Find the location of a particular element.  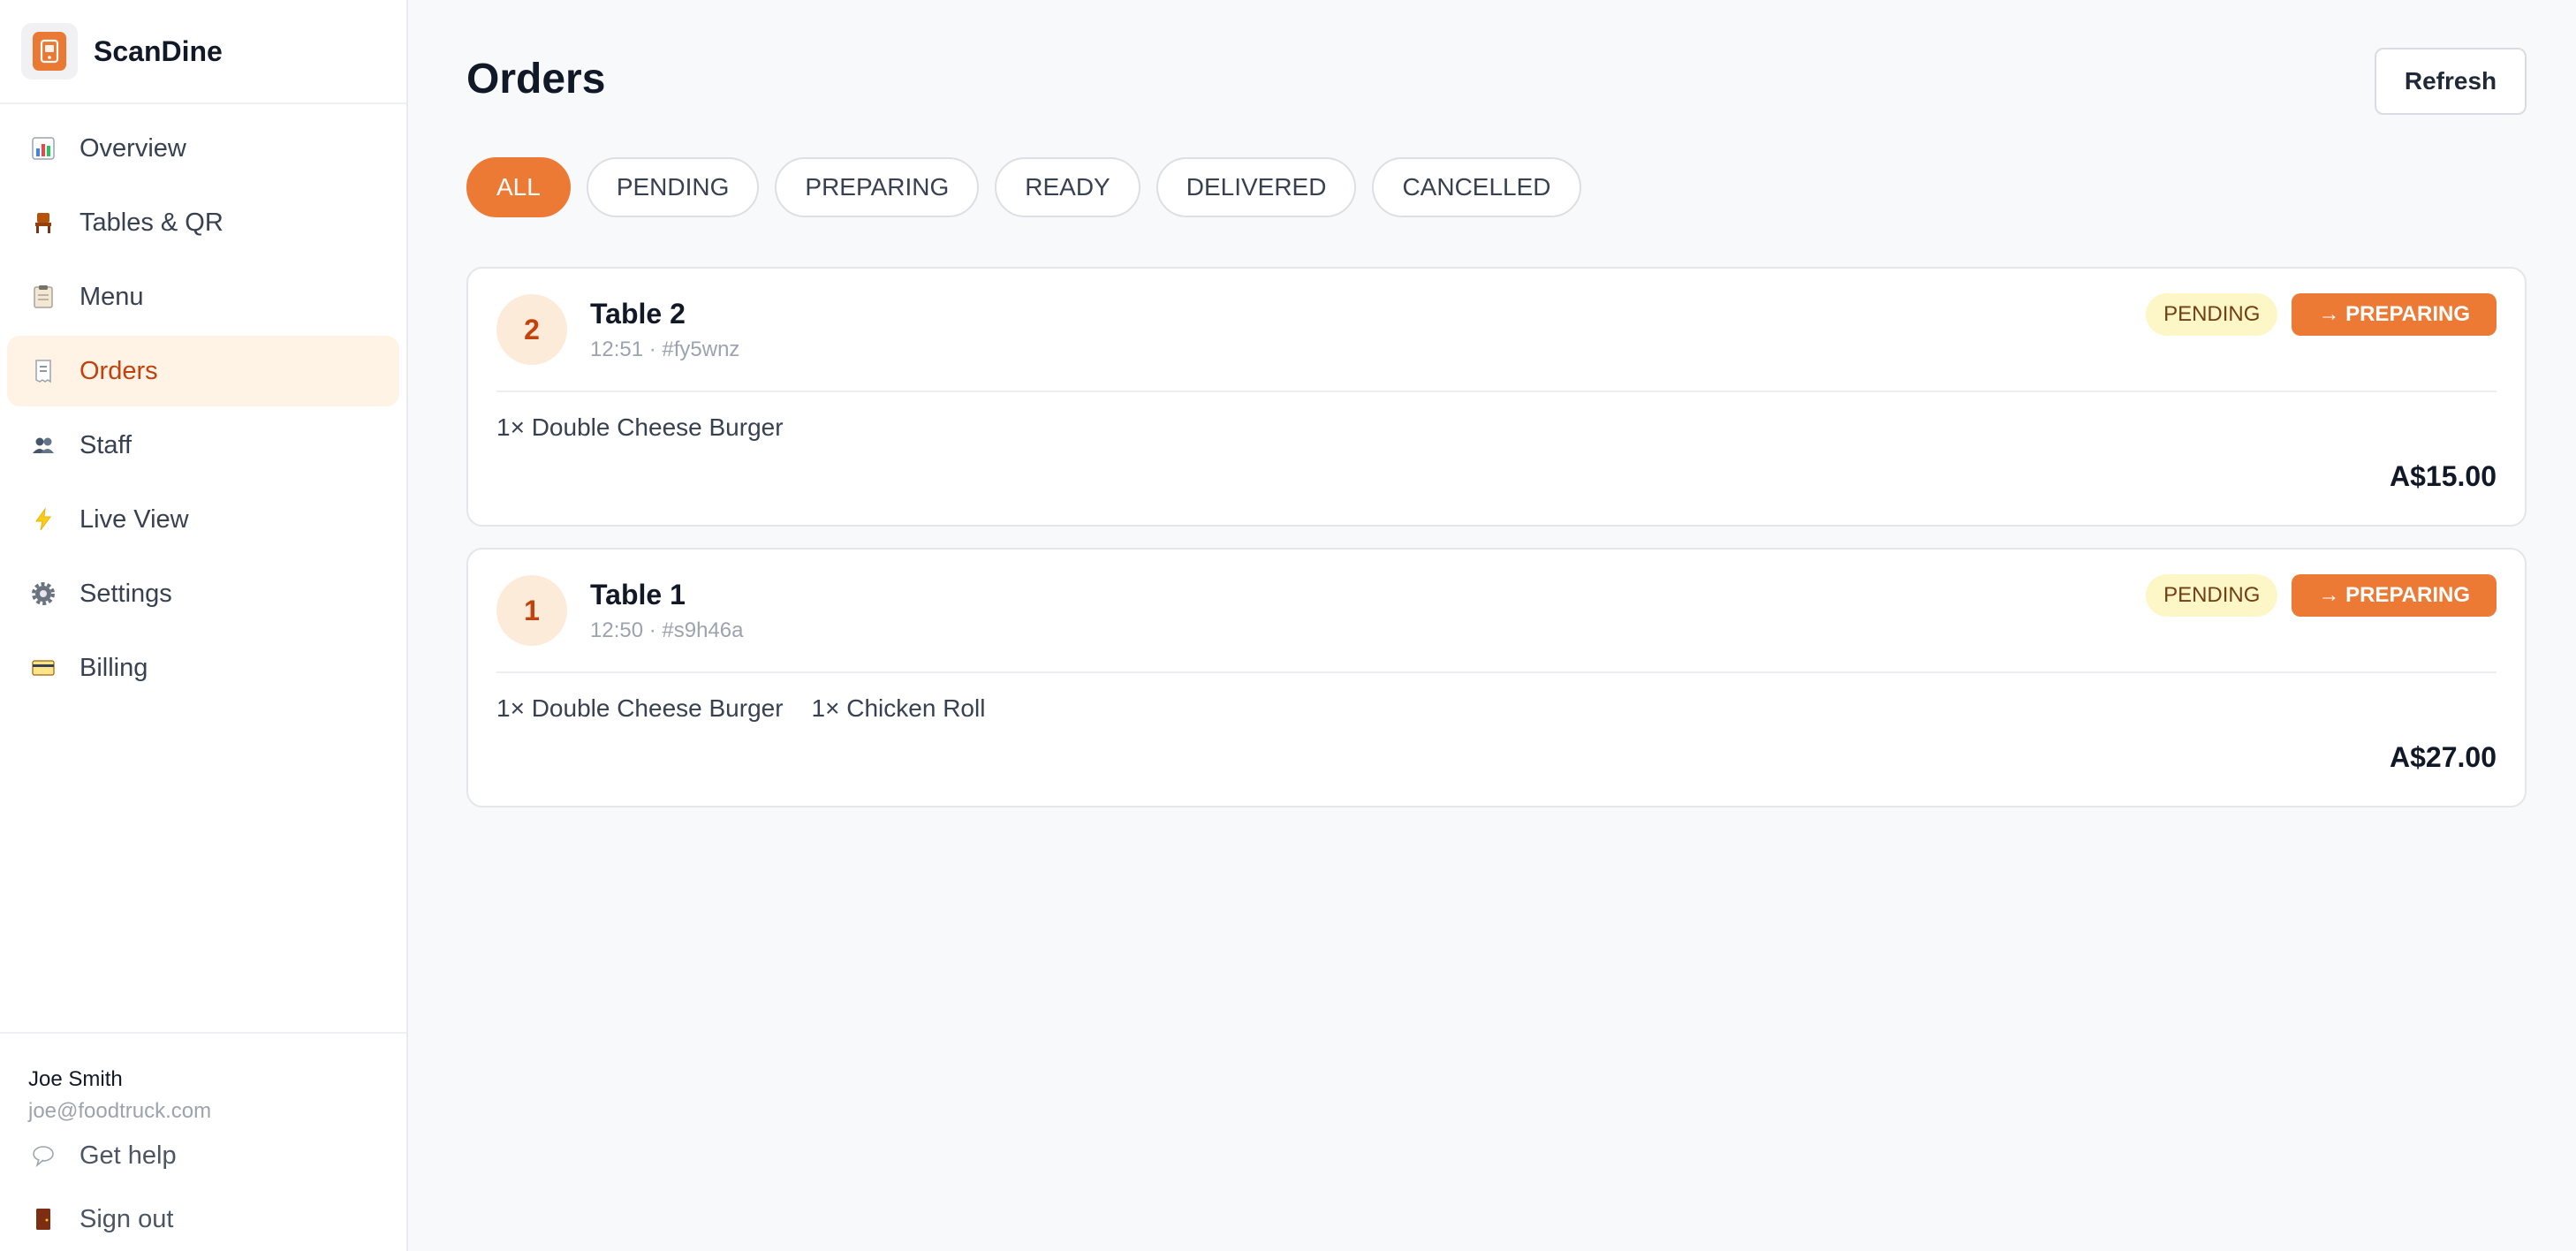

chart-icon is located at coordinates (43, 148).